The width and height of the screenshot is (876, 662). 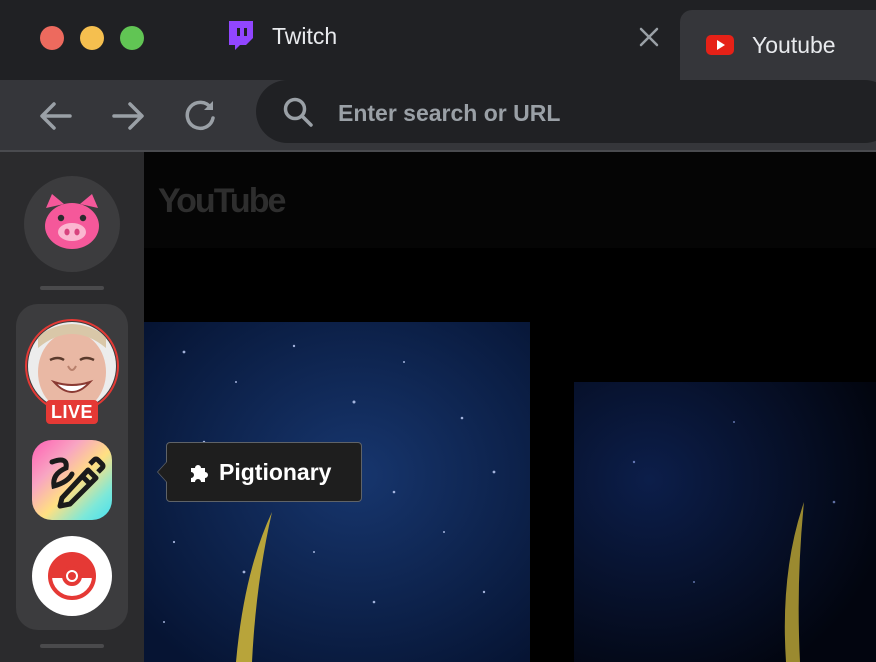 What do you see at coordinates (222, 201) in the screenshot?
I see `youtube-logo: YouTube` at bounding box center [222, 201].